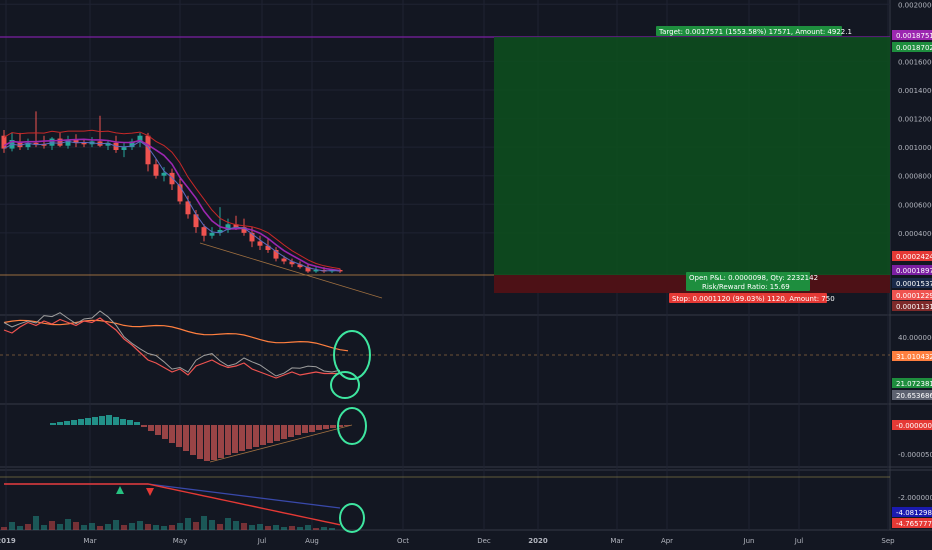 The width and height of the screenshot is (932, 550). I want to click on panel2-tick-label: 40.0000000, so click(915, 338).